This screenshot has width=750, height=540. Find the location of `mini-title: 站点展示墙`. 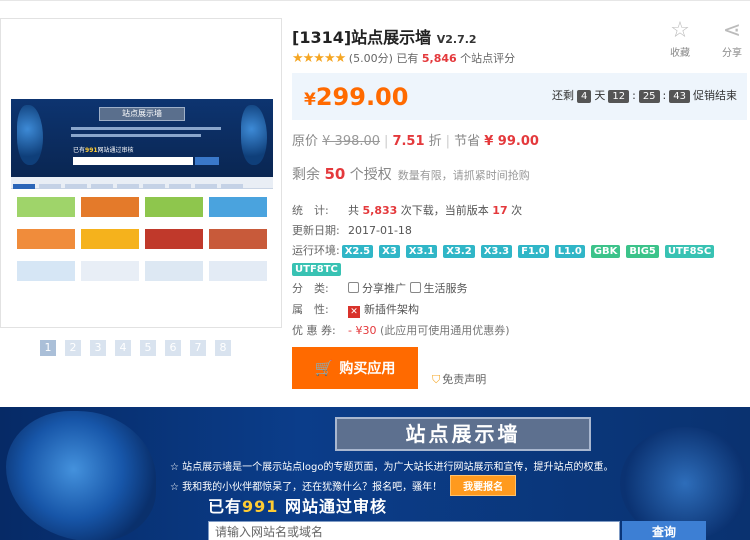

mini-title: 站点展示墙 is located at coordinates (142, 114).